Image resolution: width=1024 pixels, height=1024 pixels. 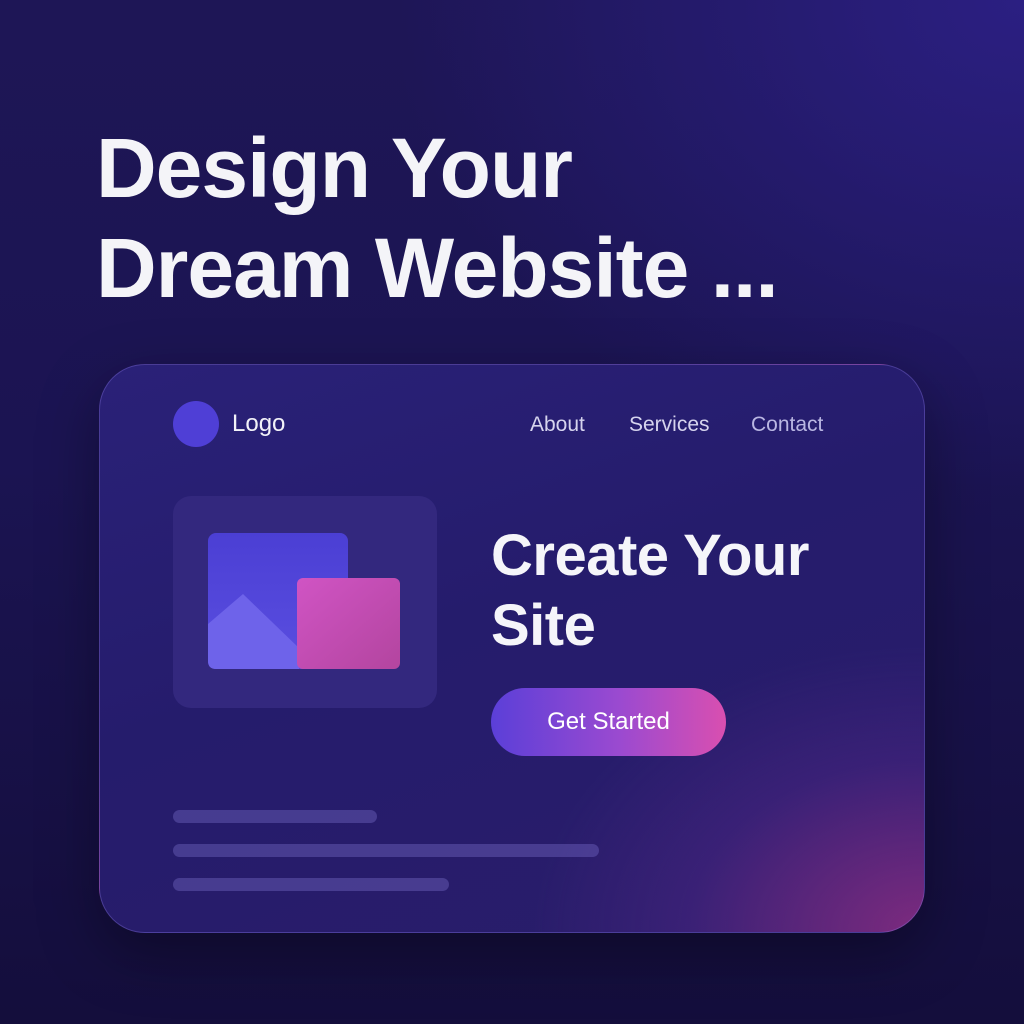 I want to click on image-front-frame, so click(x=348, y=623).